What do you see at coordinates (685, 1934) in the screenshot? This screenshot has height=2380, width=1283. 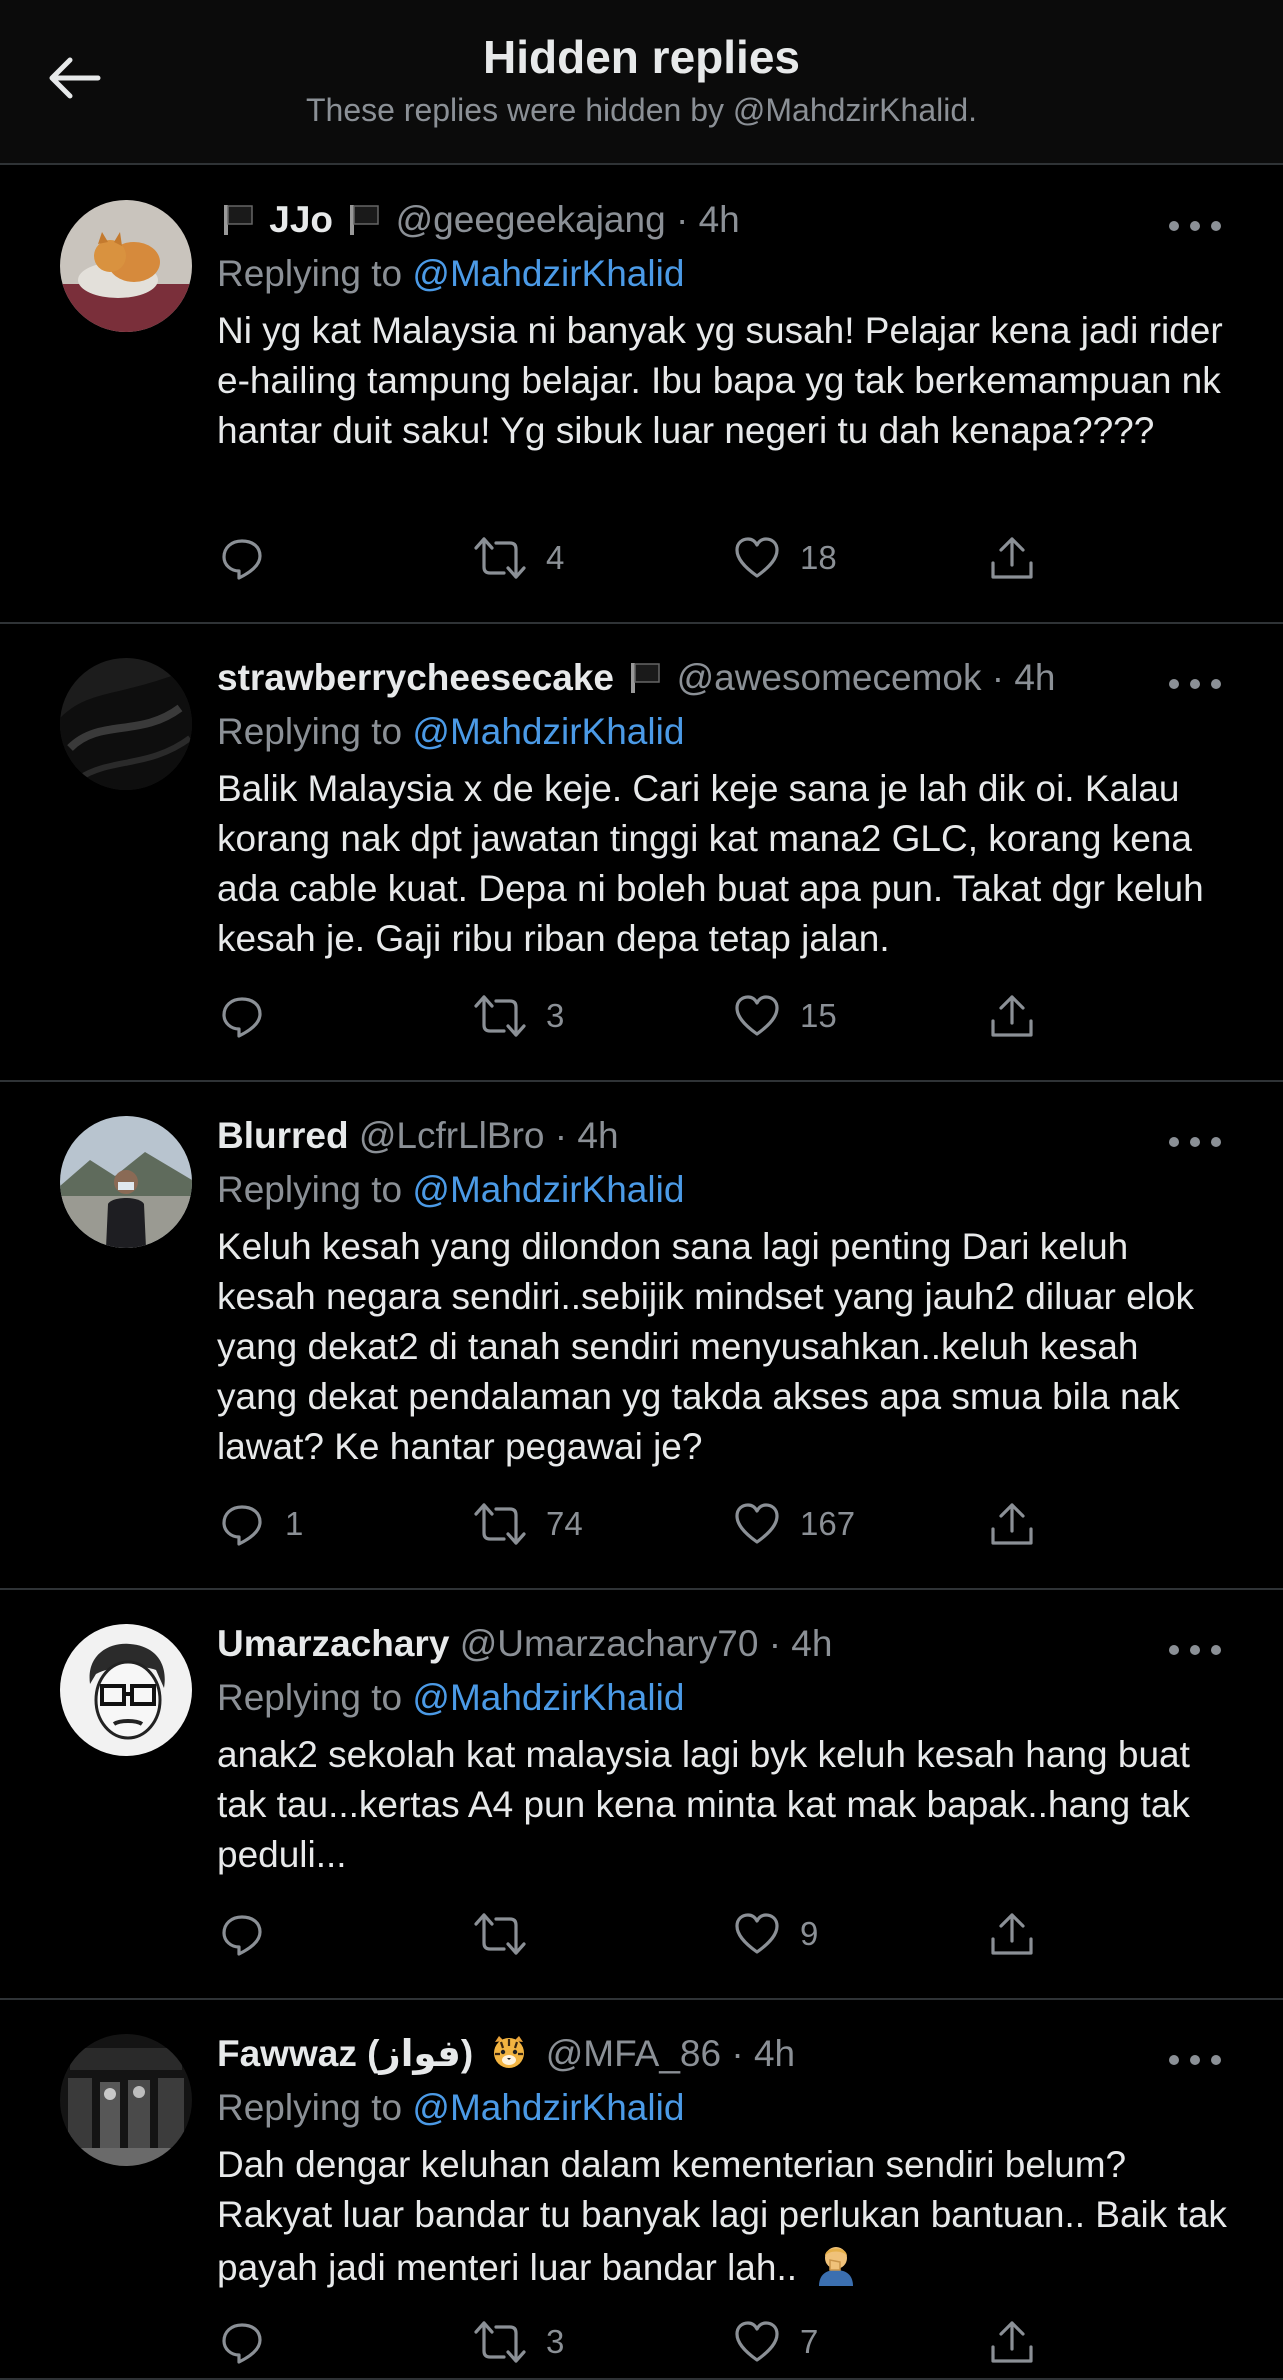 I see `action-bar: 9` at bounding box center [685, 1934].